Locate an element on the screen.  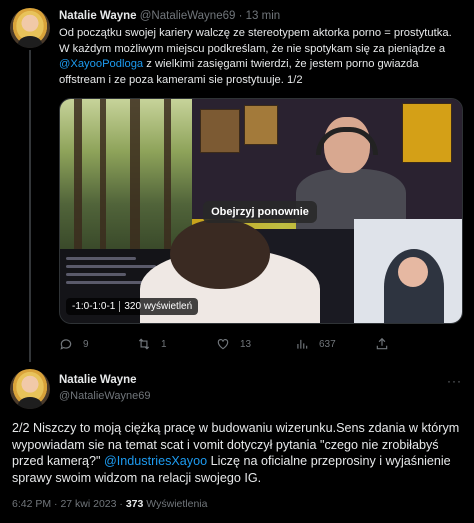
thread-line is located at coordinates (30, 206).